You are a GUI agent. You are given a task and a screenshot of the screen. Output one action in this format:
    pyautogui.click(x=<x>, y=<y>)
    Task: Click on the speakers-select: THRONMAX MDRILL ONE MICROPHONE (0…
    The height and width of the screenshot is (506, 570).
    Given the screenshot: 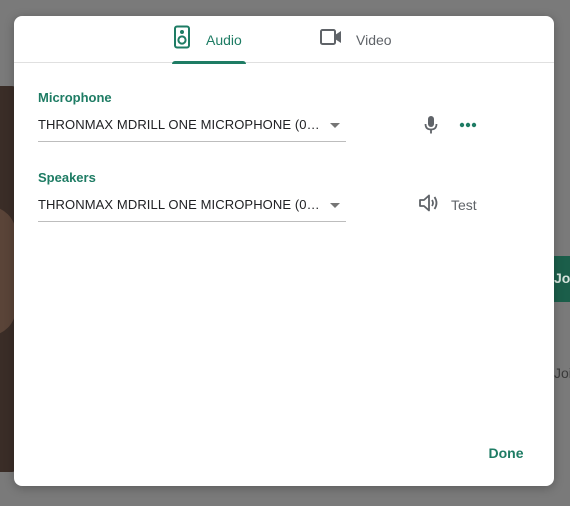 What is the action you would take?
    pyautogui.click(x=192, y=207)
    